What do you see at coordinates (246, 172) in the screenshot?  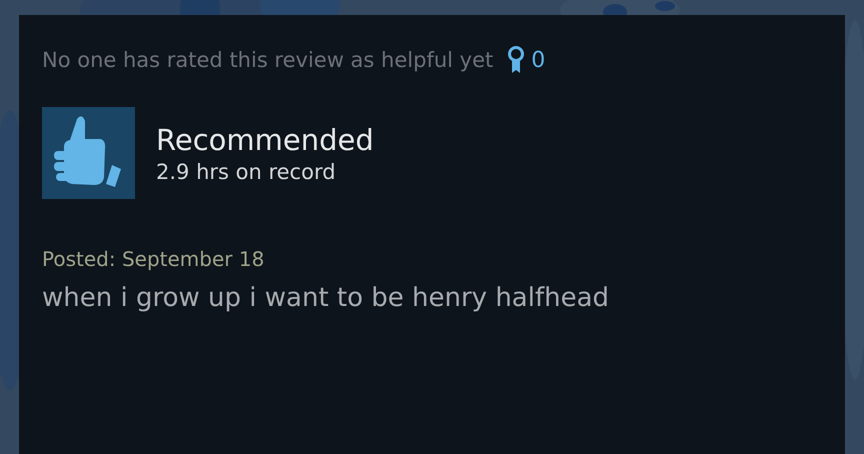 I see `hours-on-record: 2.9 hrs on record` at bounding box center [246, 172].